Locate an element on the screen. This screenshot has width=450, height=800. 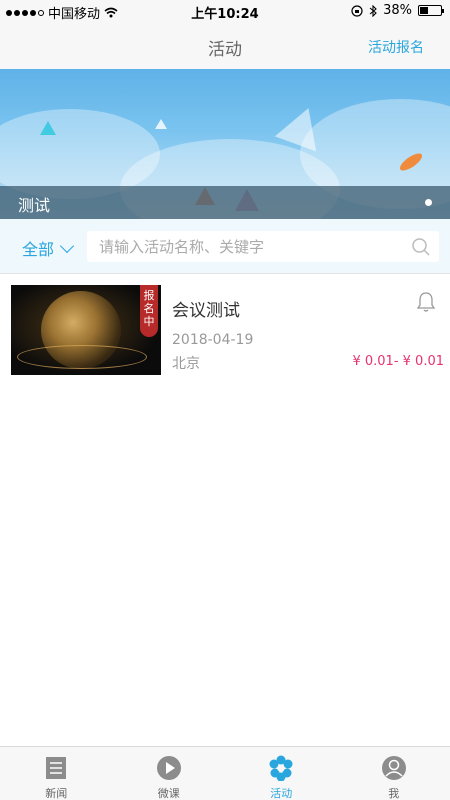
tab-news-label: 新闻 is located at coordinates (56, 793).